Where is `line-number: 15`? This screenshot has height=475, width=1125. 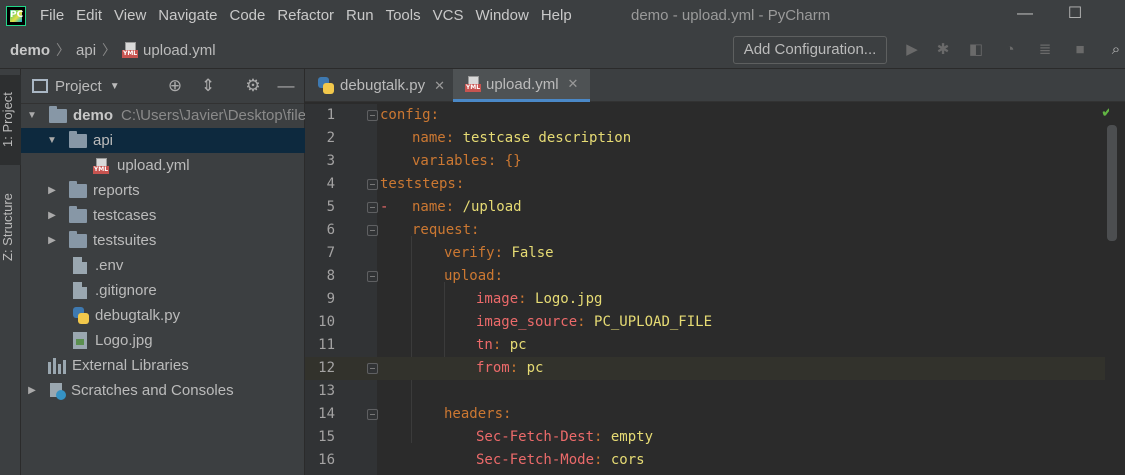
line-number: 15 is located at coordinates (326, 437).